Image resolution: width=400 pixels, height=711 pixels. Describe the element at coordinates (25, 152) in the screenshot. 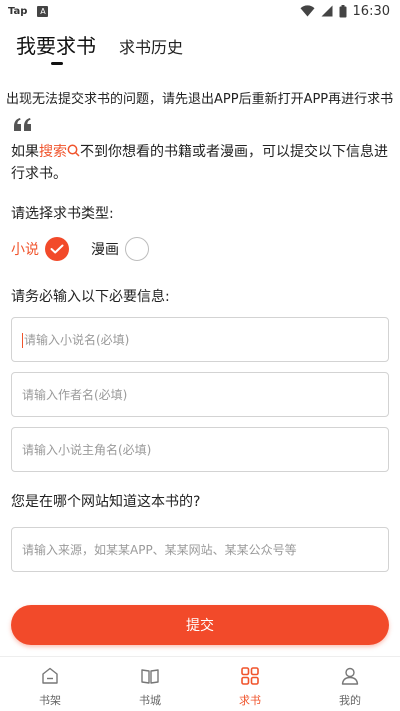

I see `hint-prefix: 如果` at that location.